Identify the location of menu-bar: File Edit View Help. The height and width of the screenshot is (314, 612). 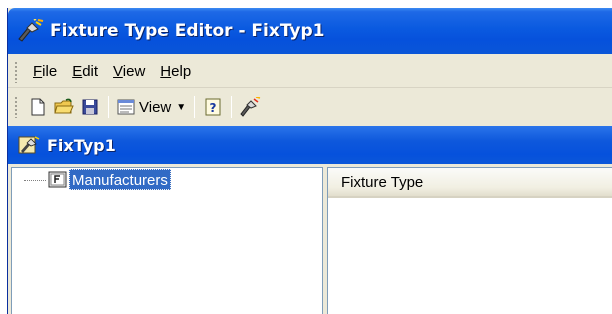
(310, 72).